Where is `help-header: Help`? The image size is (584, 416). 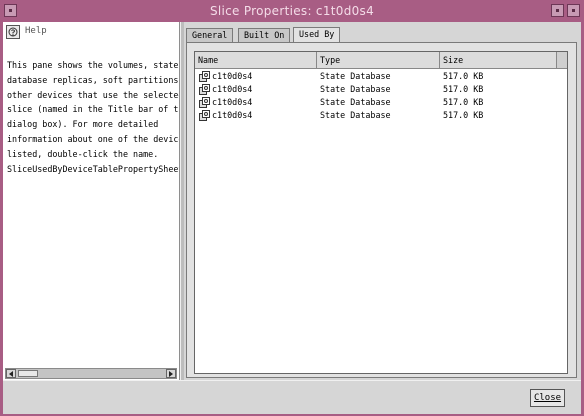 help-header: Help is located at coordinates (91, 32).